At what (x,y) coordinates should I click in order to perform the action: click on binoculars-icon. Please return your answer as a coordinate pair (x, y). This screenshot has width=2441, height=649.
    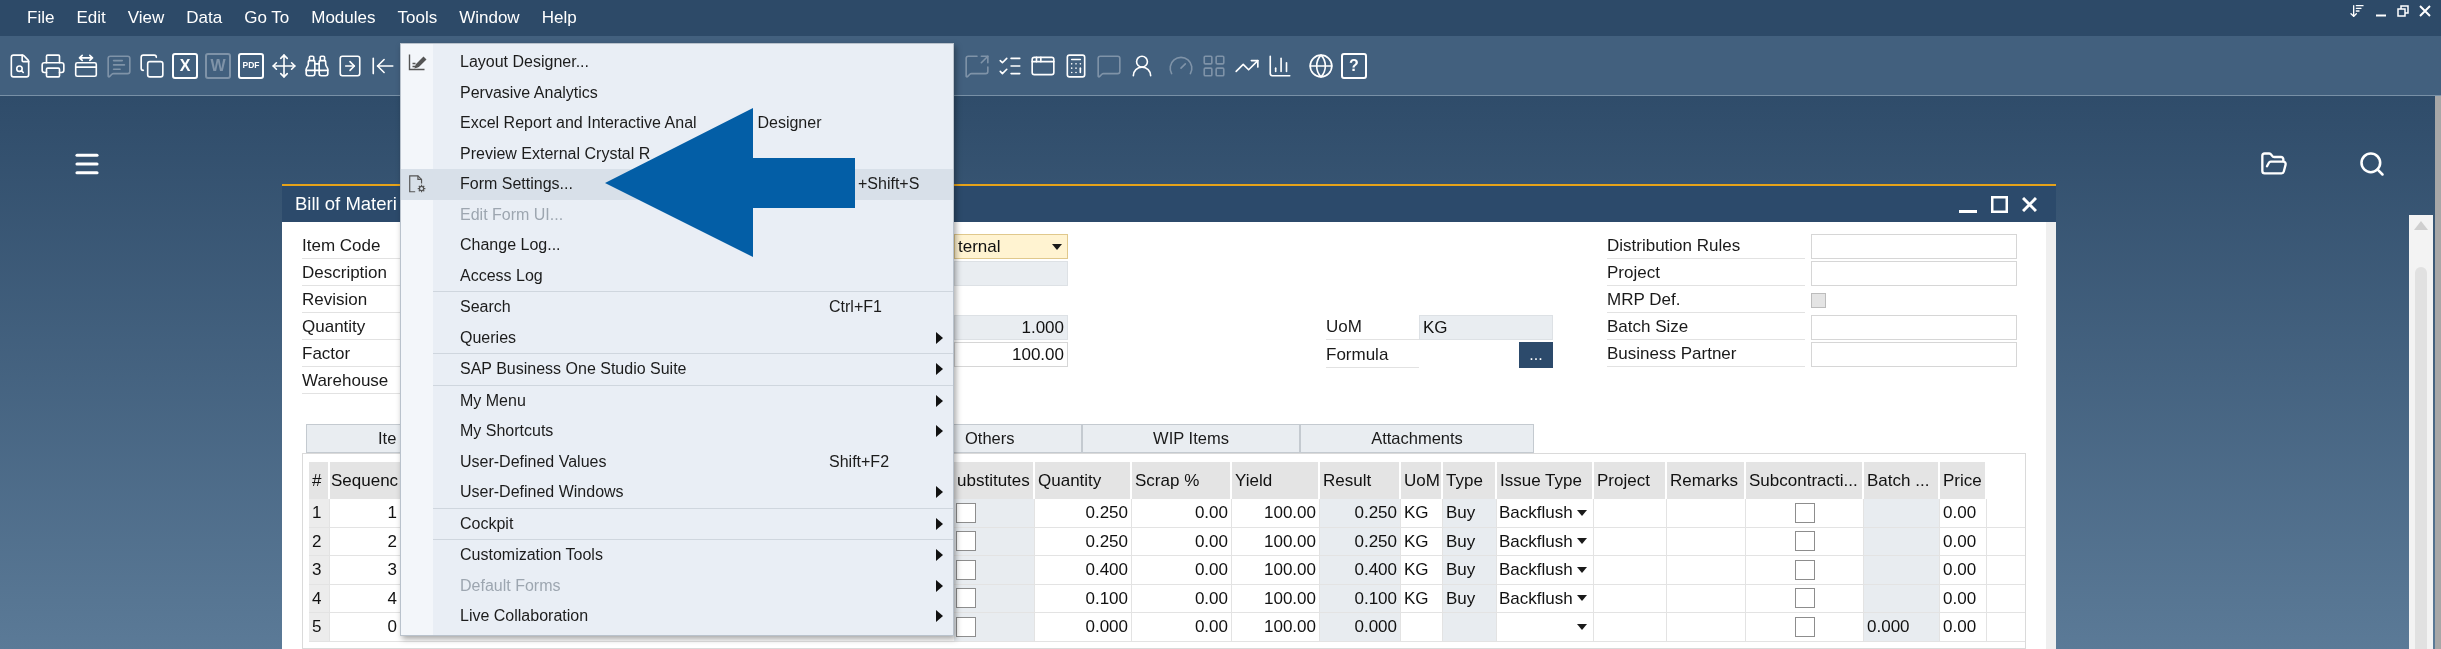
    Looking at the image, I should click on (317, 65).